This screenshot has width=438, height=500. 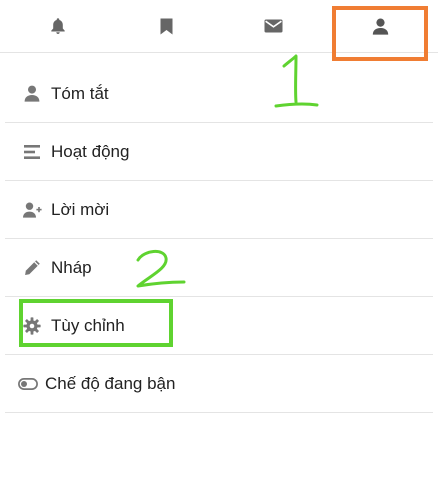 I want to click on menu-item-drafts: Nháp, so click(x=219, y=268).